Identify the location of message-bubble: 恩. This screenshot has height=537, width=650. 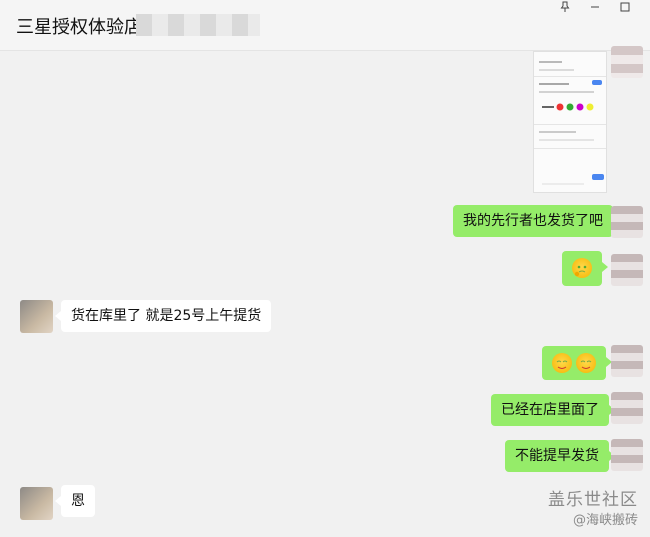
(75, 501).